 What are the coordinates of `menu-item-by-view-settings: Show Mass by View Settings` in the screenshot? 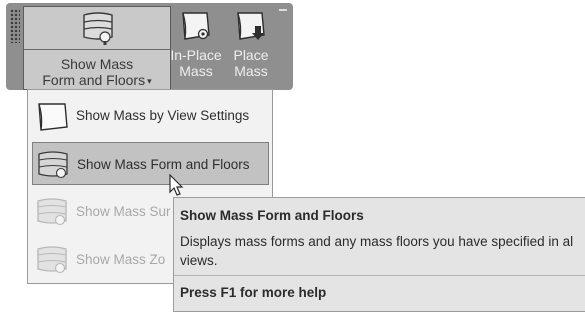 It's located at (150, 115).